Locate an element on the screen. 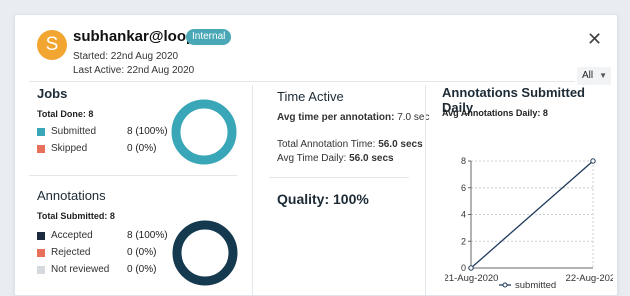 The image size is (630, 296). started-date: Started: 22nd Aug 2020 is located at coordinates (126, 56).